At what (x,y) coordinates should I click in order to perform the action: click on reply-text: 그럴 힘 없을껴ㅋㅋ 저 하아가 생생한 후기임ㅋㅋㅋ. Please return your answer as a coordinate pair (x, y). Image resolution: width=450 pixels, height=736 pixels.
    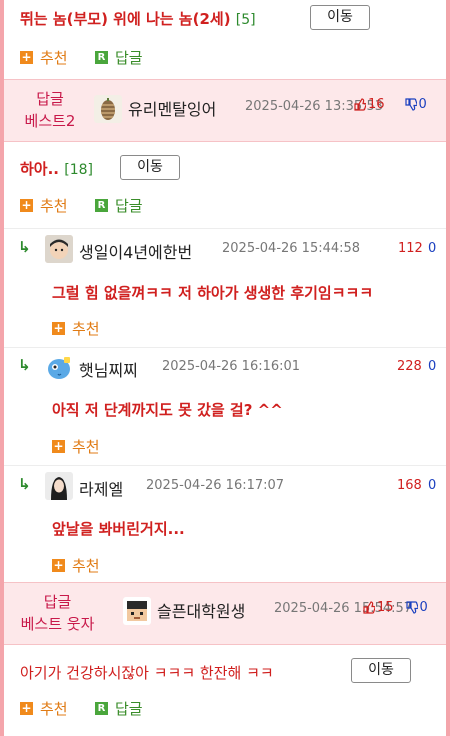
    Looking at the image, I should click on (213, 293).